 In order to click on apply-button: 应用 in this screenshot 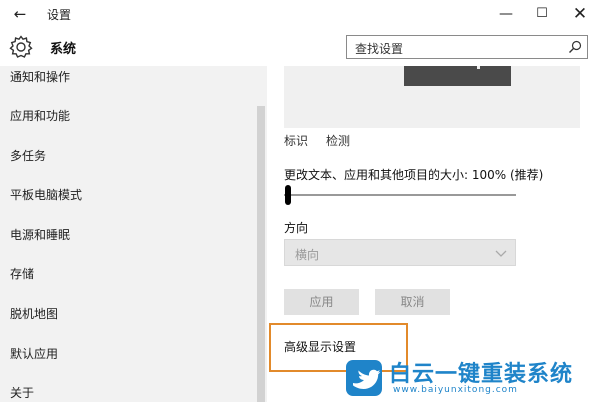, I will do `click(321, 302)`.